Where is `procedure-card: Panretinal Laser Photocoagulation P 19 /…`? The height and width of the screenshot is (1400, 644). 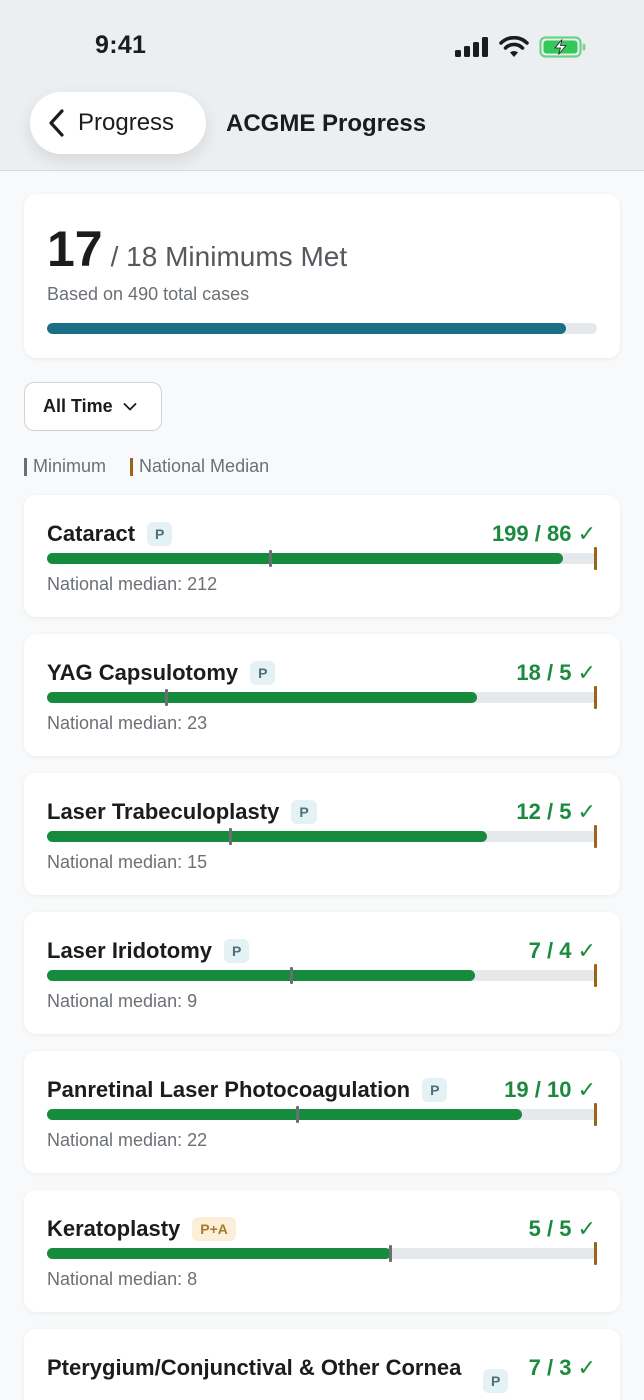
procedure-card: Panretinal Laser Photocoagulation P 19 /… is located at coordinates (322, 1112).